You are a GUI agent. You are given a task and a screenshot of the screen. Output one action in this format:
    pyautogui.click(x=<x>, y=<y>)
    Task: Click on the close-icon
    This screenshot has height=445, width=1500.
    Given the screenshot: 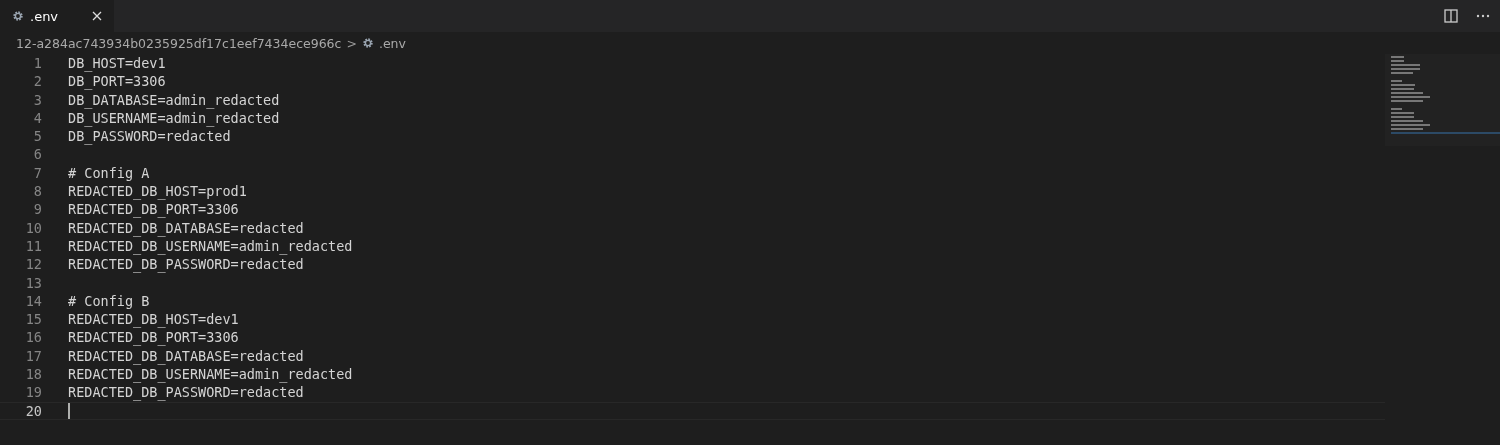 What is the action you would take?
    pyautogui.click(x=97, y=16)
    